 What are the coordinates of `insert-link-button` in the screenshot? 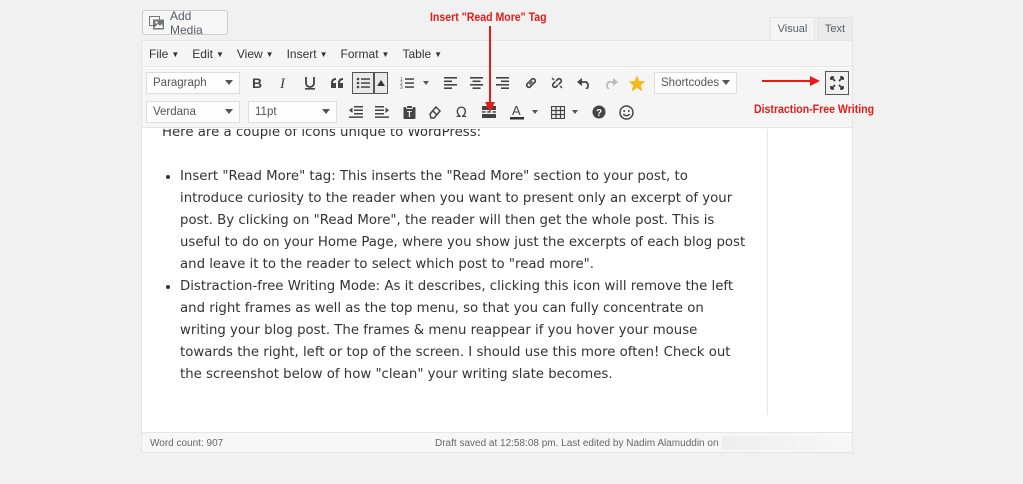 It's located at (531, 83).